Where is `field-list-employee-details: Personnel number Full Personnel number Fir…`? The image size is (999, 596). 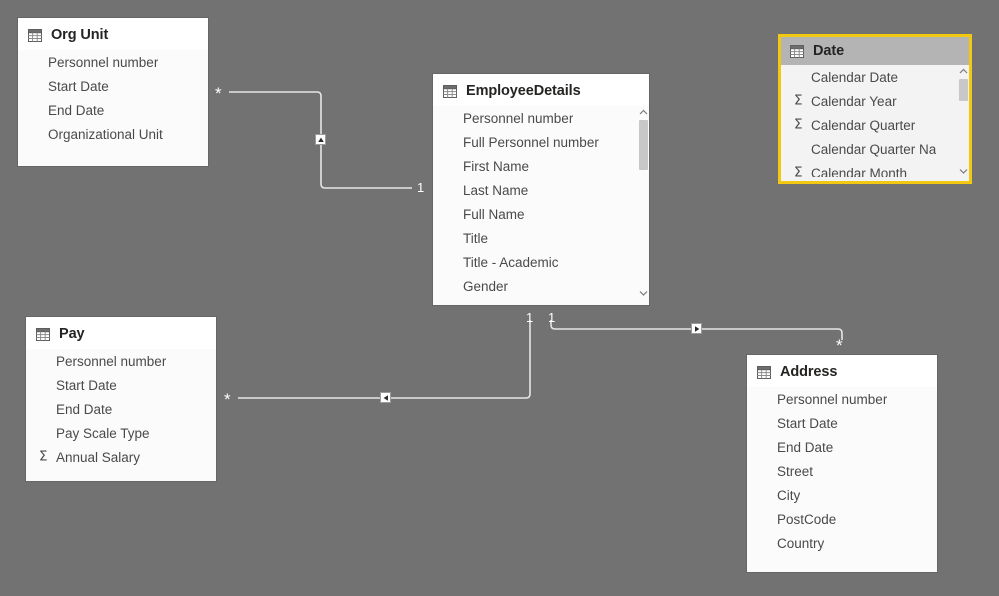 field-list-employee-details: Personnel number Full Personnel number Fir… is located at coordinates (541, 202).